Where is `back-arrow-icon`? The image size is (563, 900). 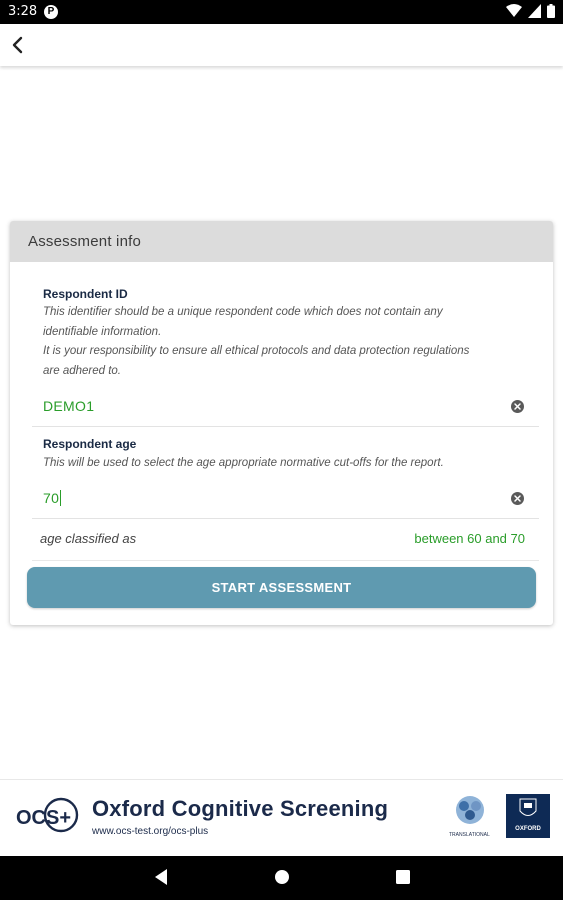
back-arrow-icon is located at coordinates (17, 45).